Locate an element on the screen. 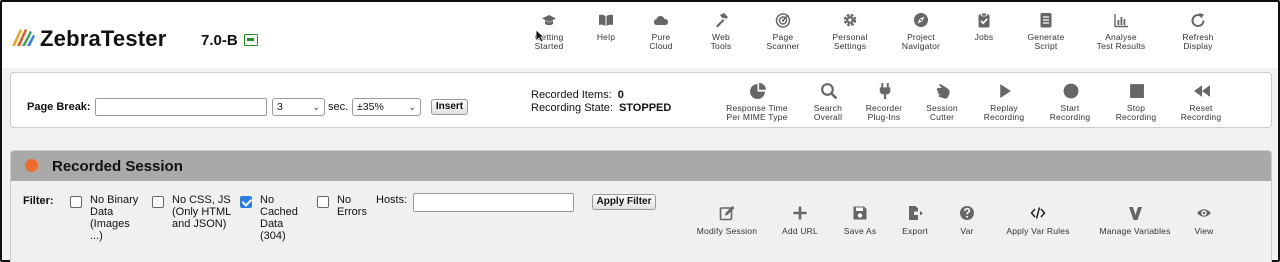 The height and width of the screenshot is (262, 1280). filter-label-text: No Cached Data (304) is located at coordinates (279, 218).